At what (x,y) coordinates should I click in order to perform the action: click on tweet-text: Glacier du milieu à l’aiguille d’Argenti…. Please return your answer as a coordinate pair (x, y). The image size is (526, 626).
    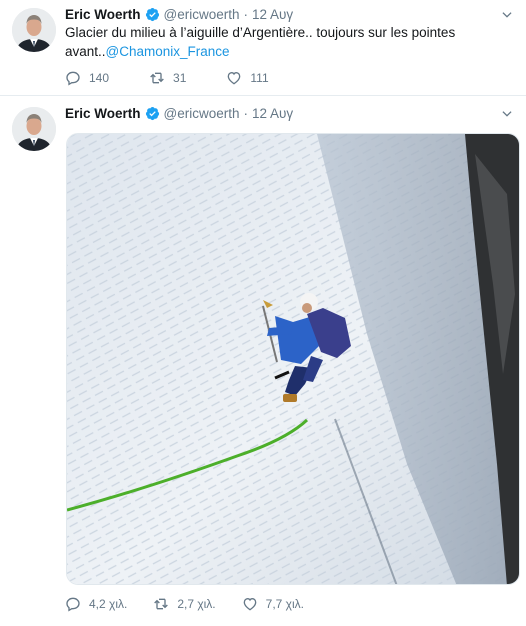
    Looking at the image, I should click on (275, 42).